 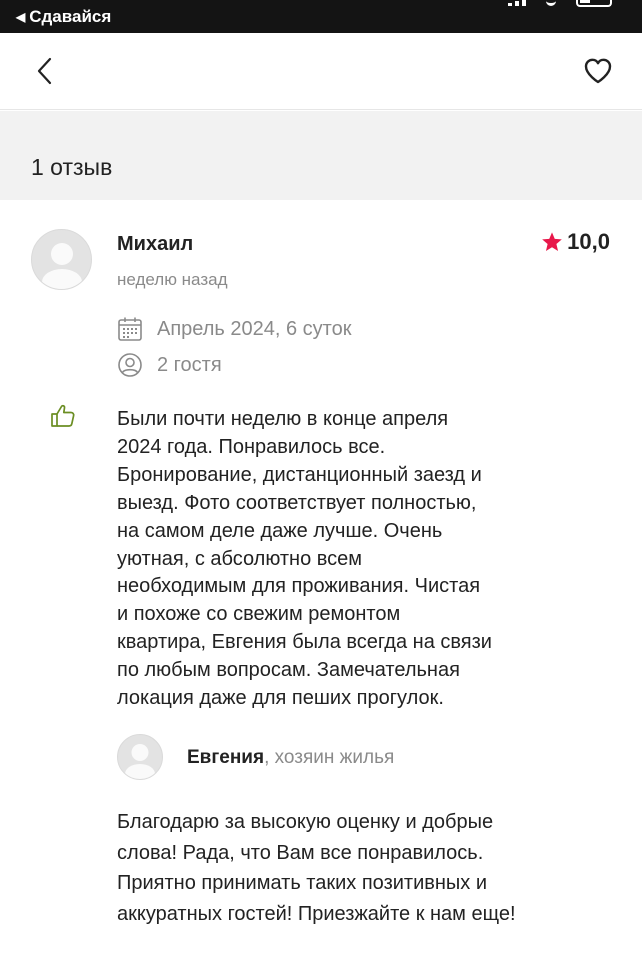 I want to click on reviews-header: 1 отзыв, so click(x=321, y=155).